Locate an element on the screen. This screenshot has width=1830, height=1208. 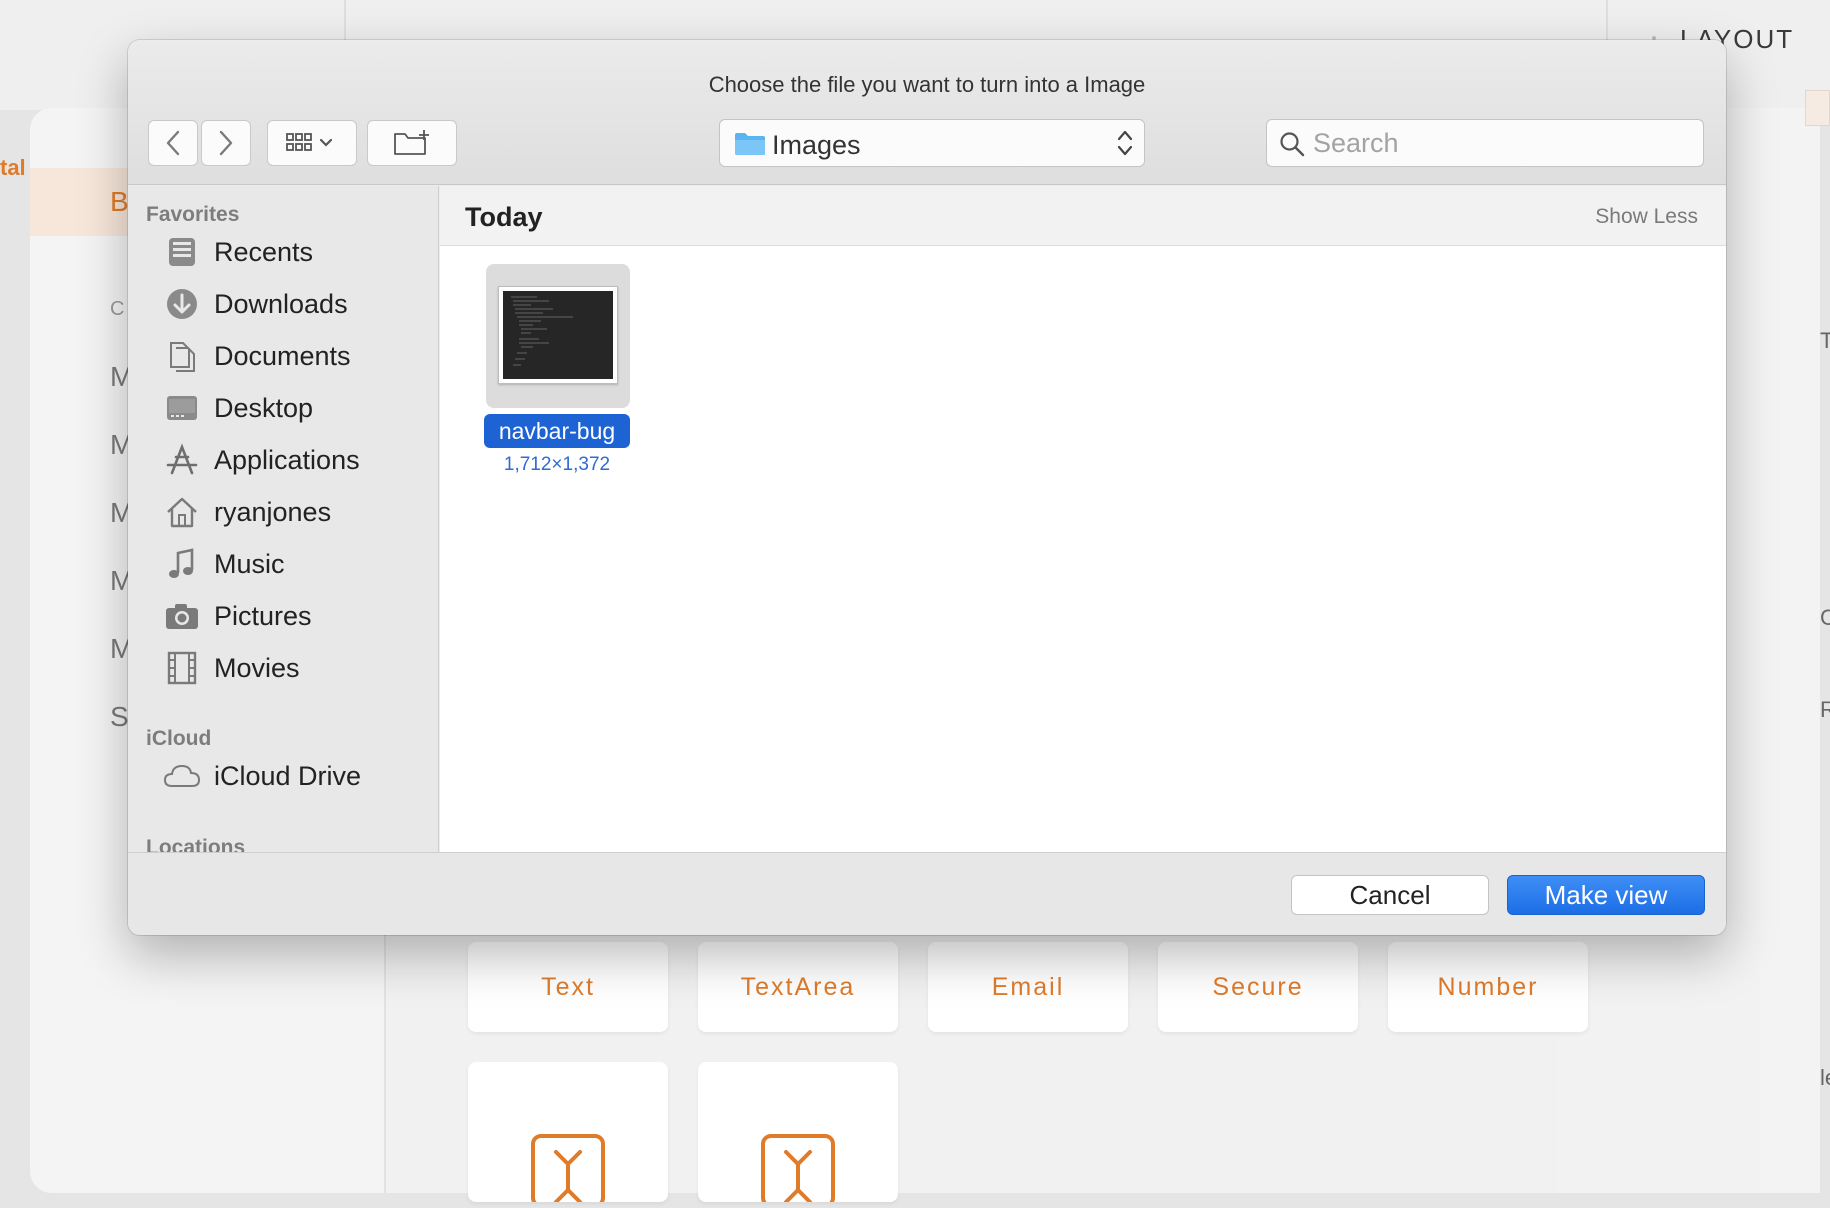
component-tile-text: Text is located at coordinates (568, 987).